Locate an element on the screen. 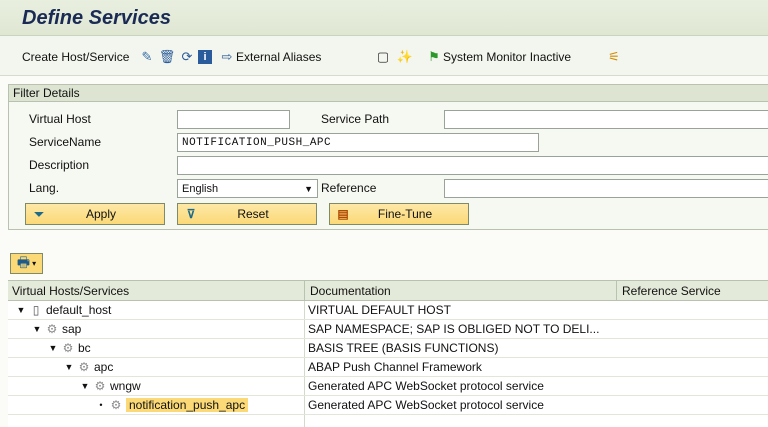 This screenshot has height=427, width=768. virtual-host-input is located at coordinates (233, 119).